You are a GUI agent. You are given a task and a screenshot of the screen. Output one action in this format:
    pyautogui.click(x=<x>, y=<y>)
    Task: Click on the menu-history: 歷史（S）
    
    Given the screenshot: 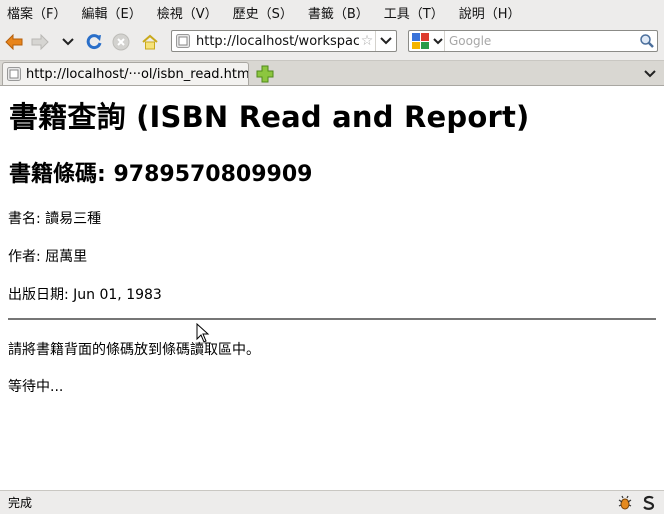 What is the action you would take?
    pyautogui.click(x=263, y=12)
    